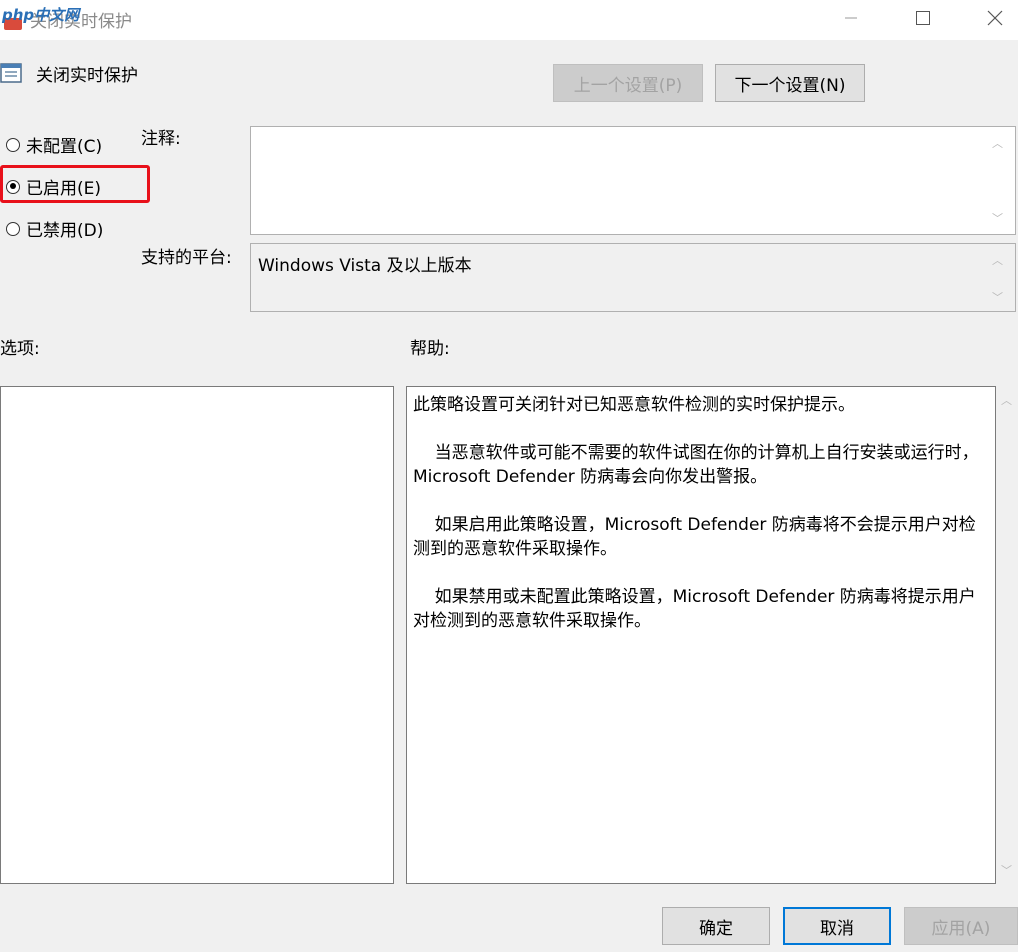  I want to click on policy-name: 关闭实时保护, so click(87, 76).